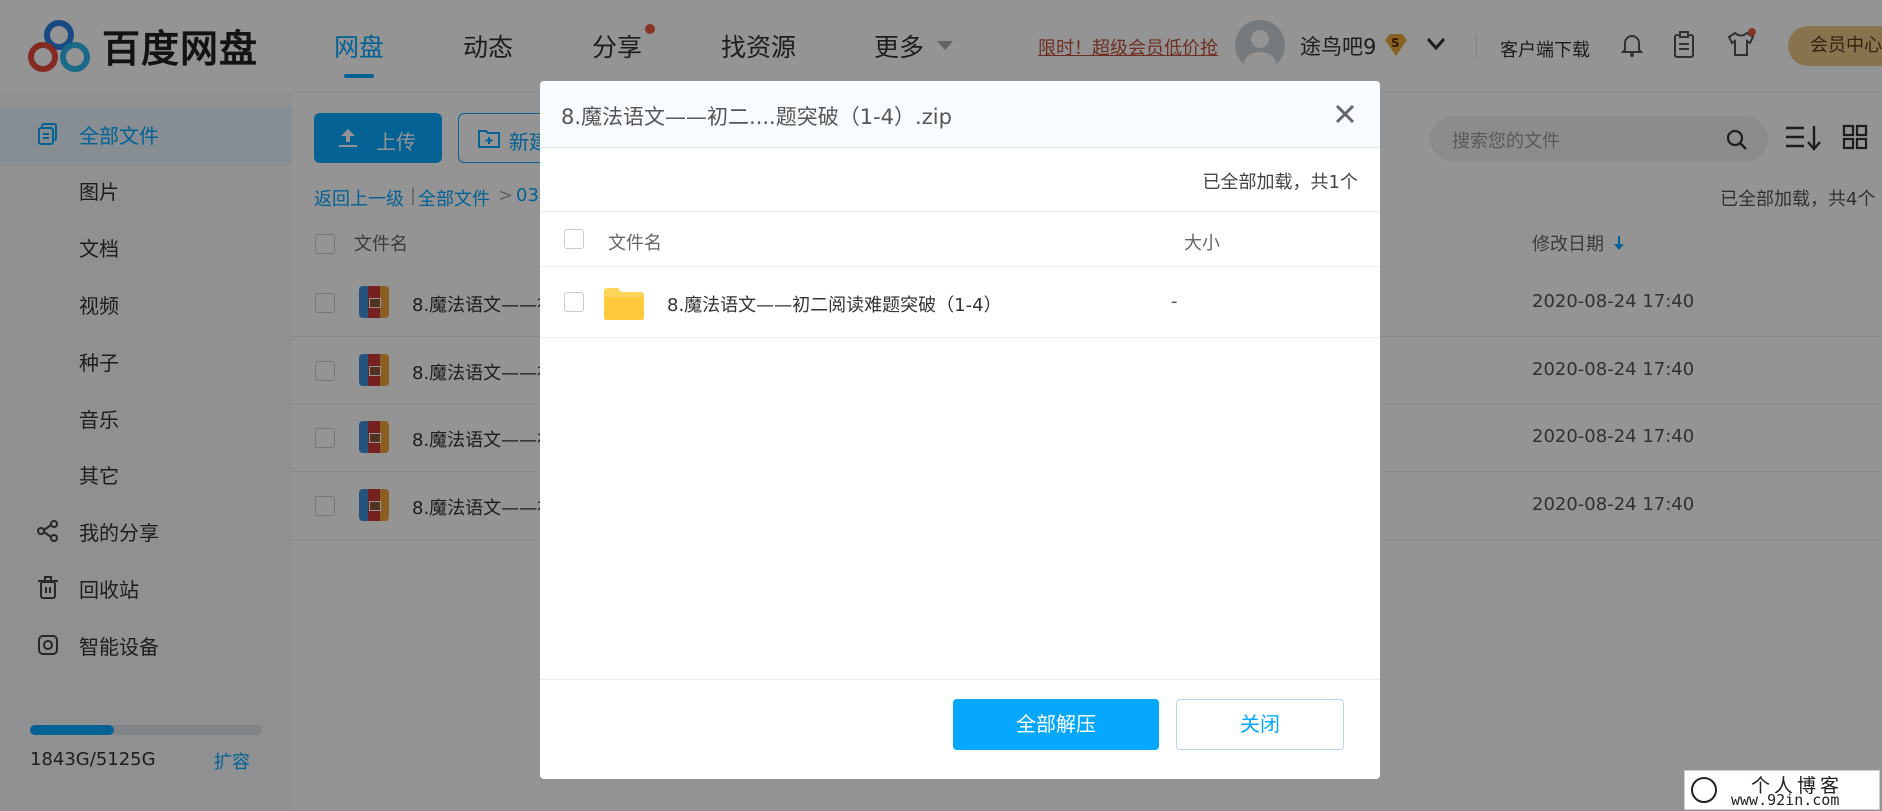 The image size is (1882, 811). What do you see at coordinates (635, 243) in the screenshot?
I see `dialog-column-name: 文件名` at bounding box center [635, 243].